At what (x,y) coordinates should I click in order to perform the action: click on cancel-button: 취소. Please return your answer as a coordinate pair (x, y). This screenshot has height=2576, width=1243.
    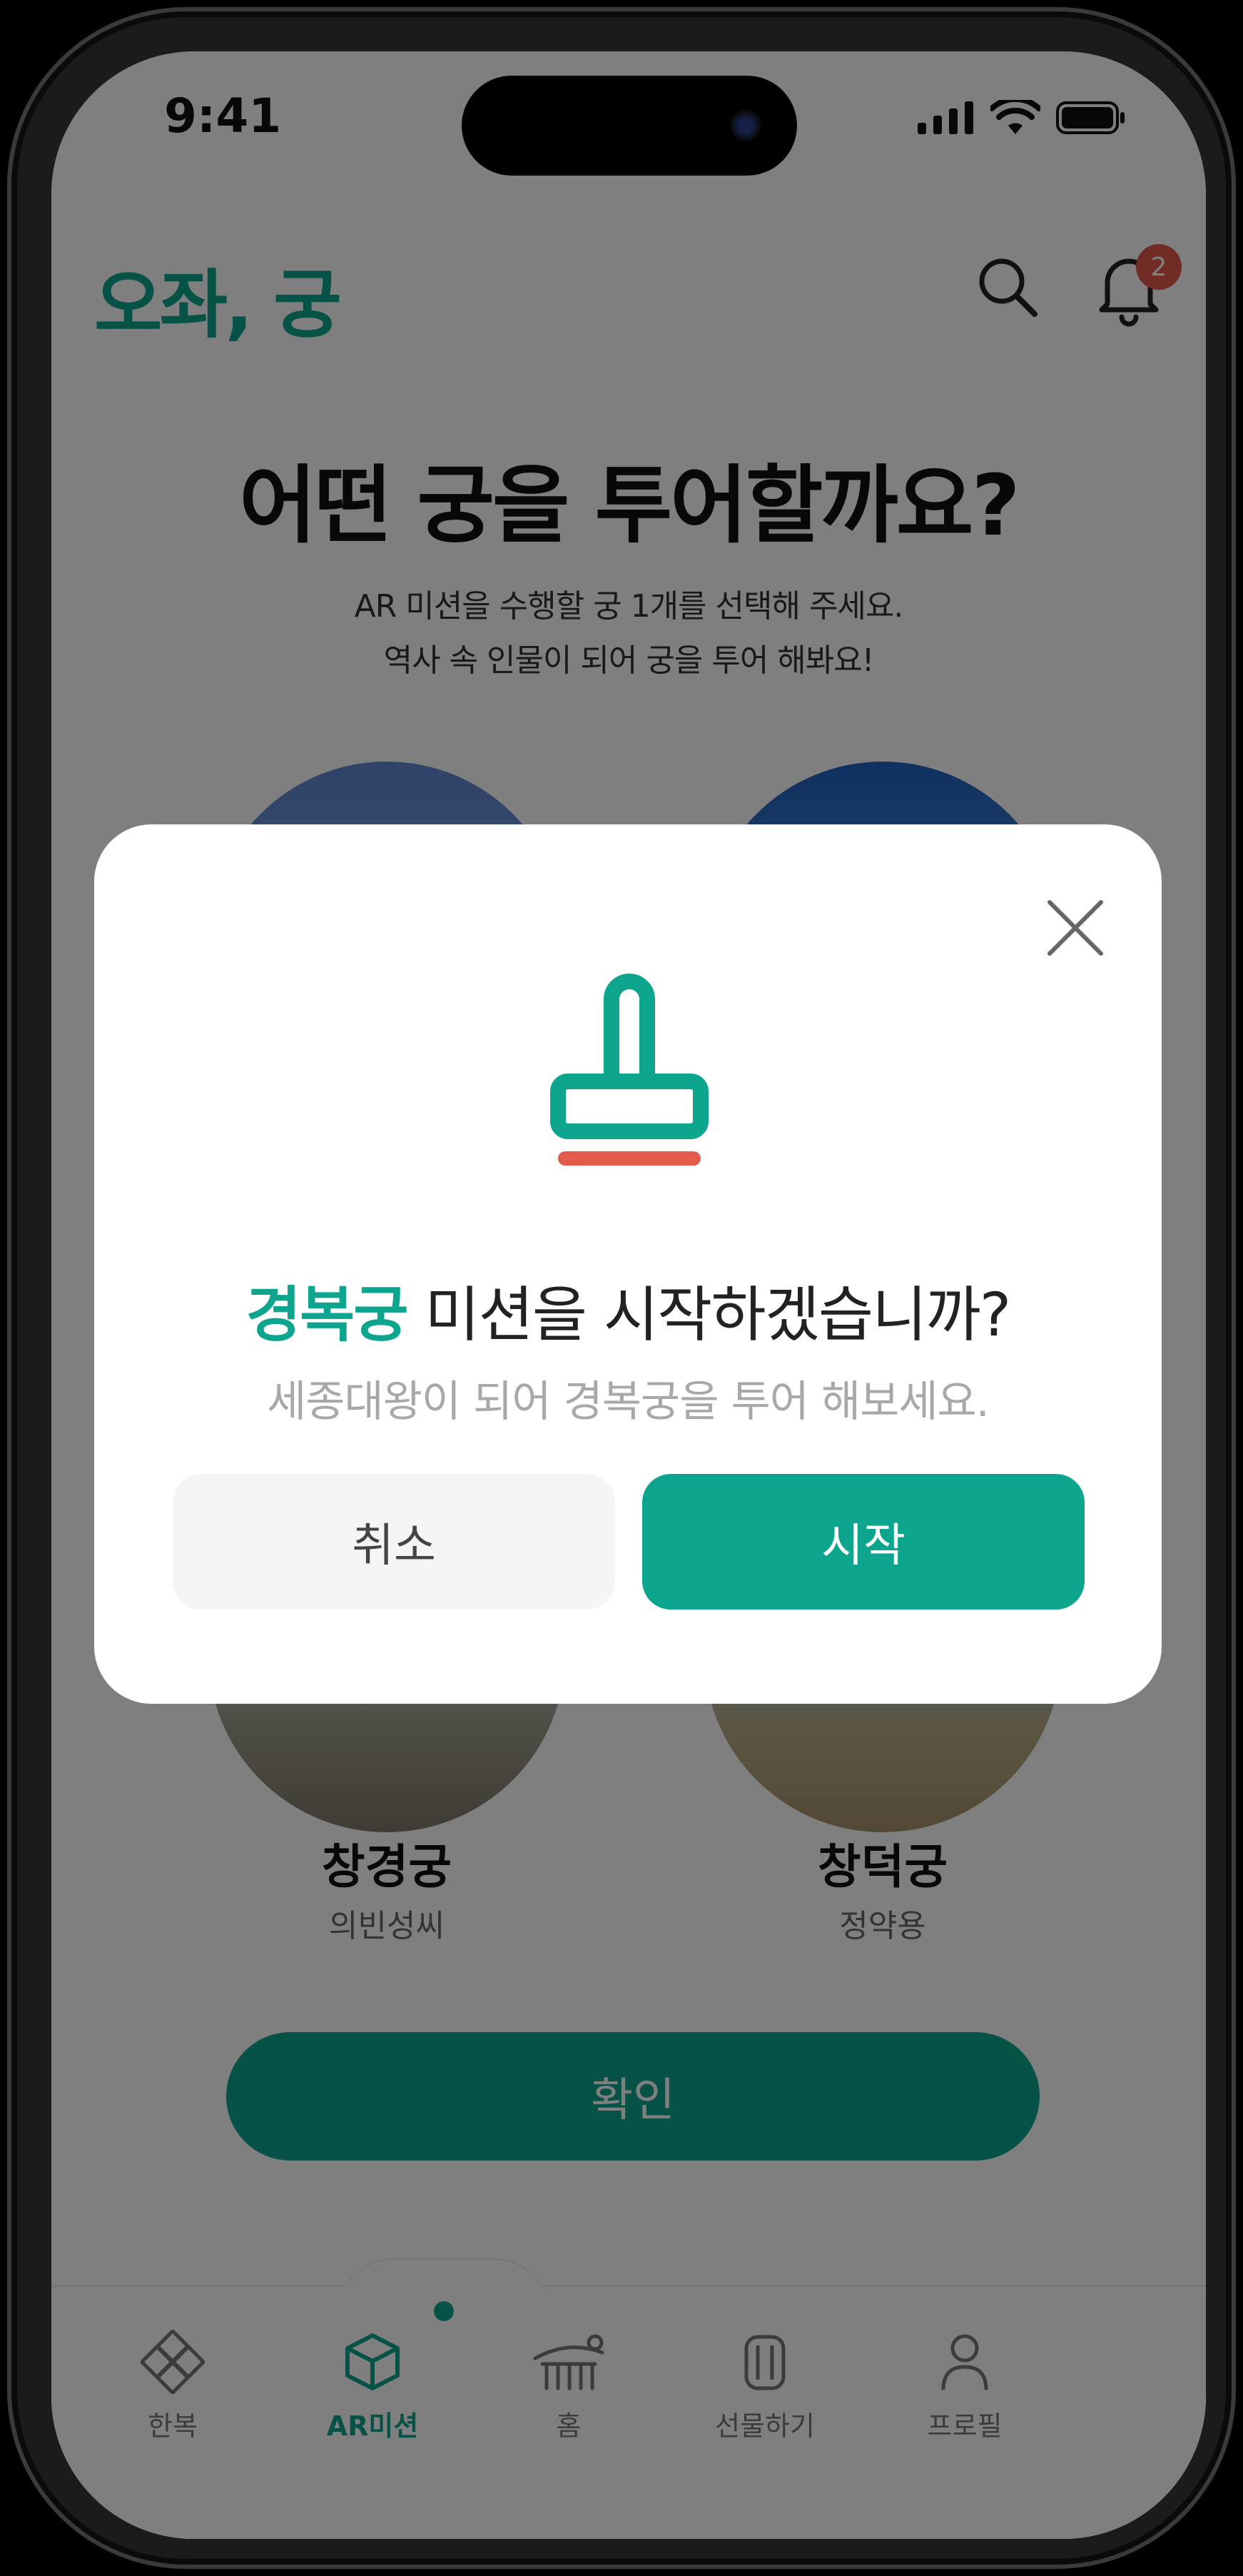
    Looking at the image, I should click on (394, 1542).